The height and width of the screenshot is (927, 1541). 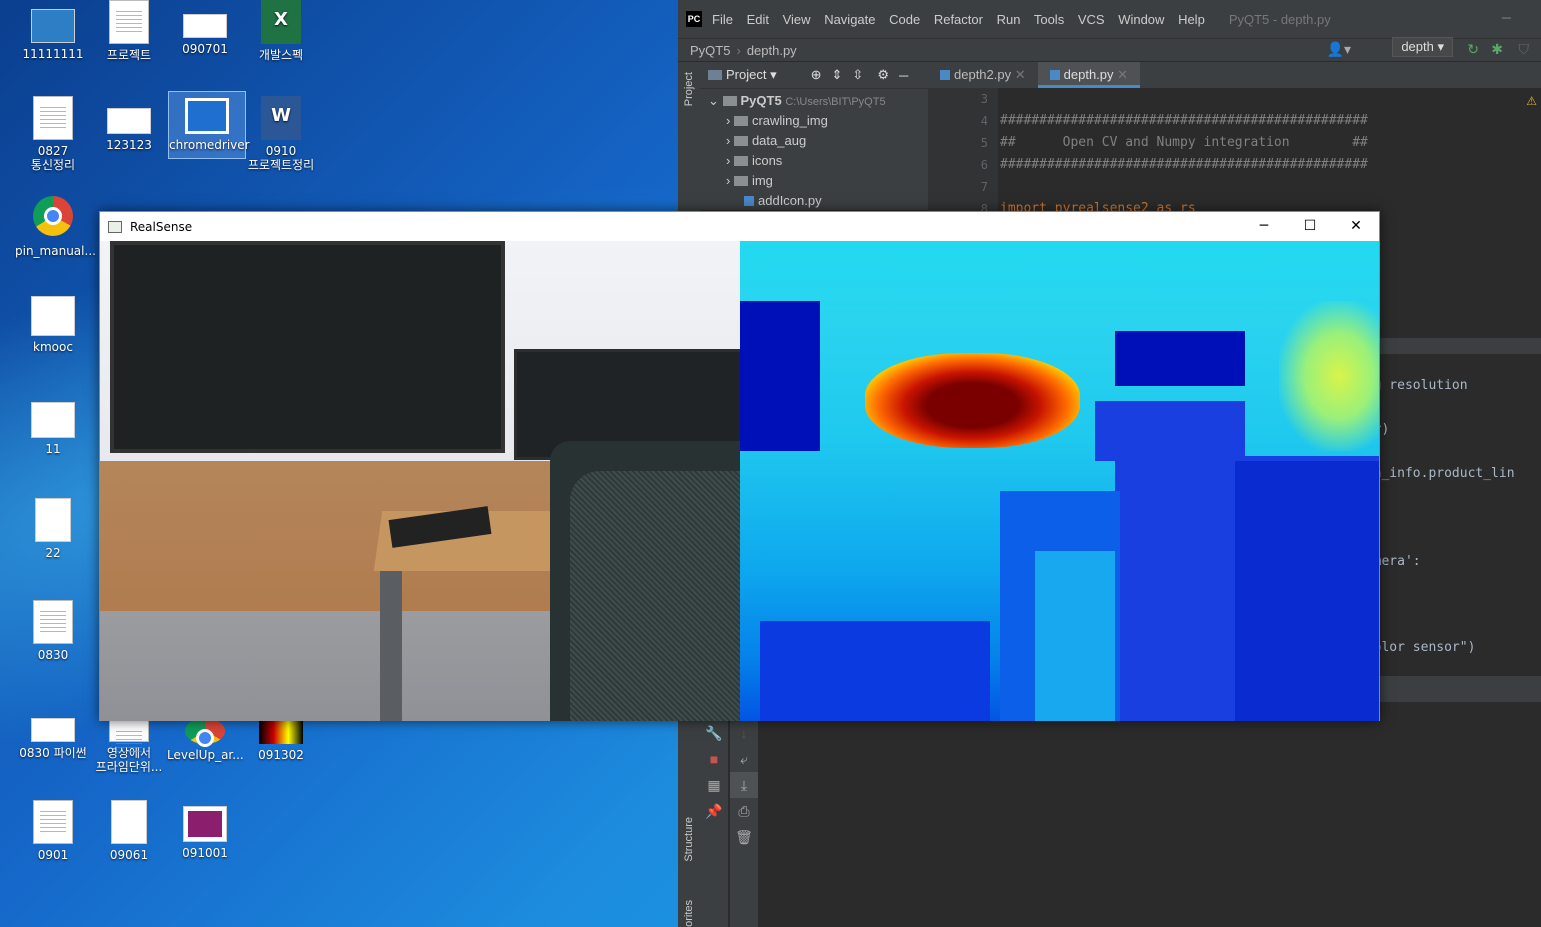 I want to click on editor-tabs: depth2.py ✕ depth.py ✕, so click(x=1234, y=75).